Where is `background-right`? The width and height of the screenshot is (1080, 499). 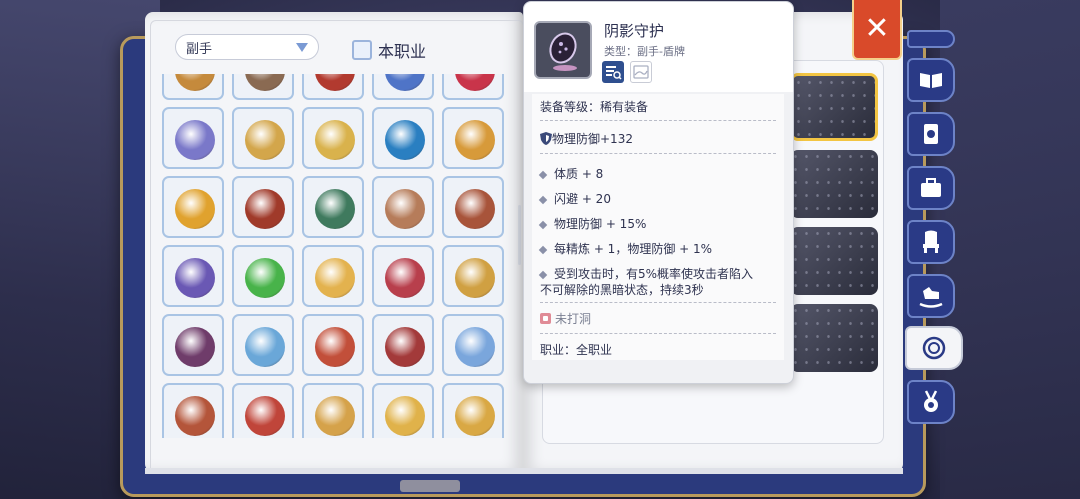
background-right is located at coordinates (1010, 249).